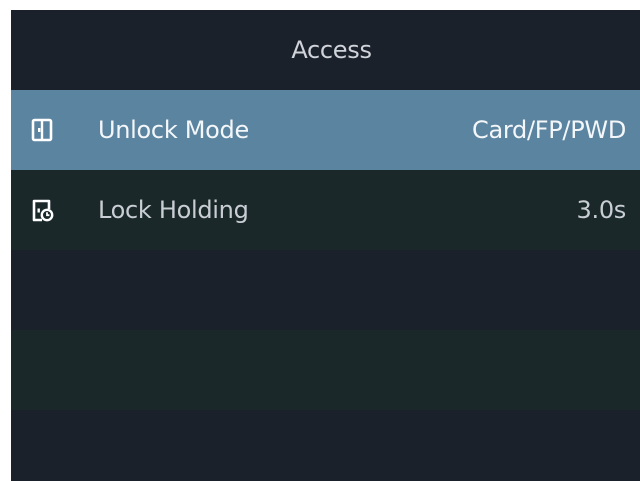 The width and height of the screenshot is (640, 481). Describe the element at coordinates (42, 210) in the screenshot. I see `door-timer-icon` at that location.